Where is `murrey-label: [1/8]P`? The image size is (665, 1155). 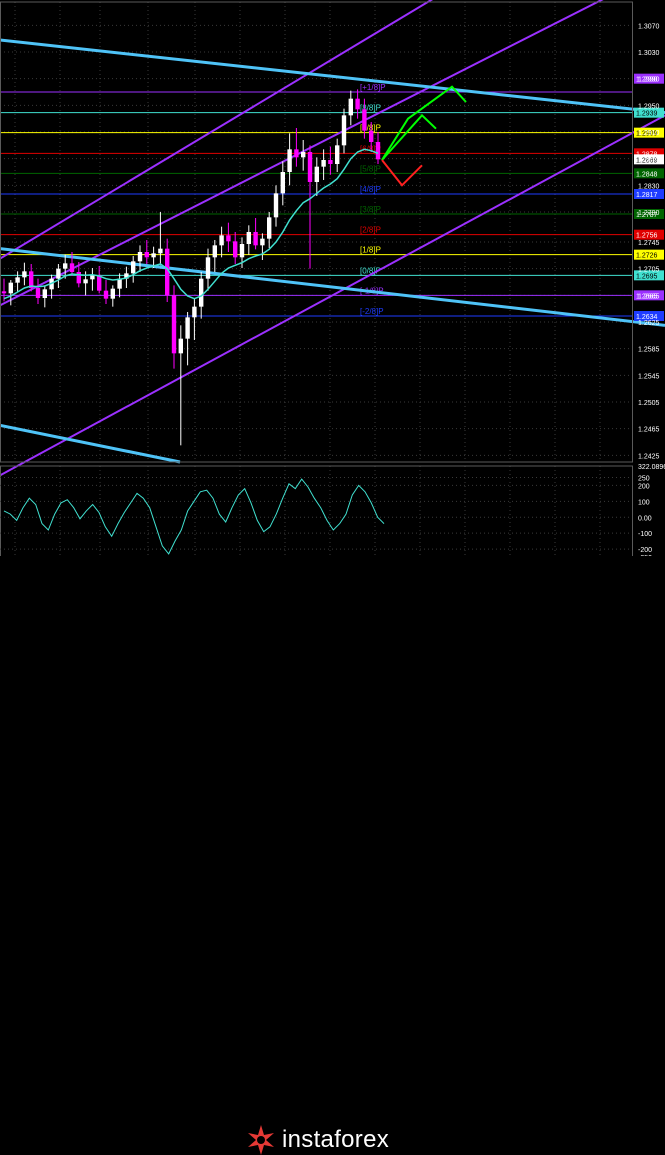
murrey-label: [1/8]P is located at coordinates (370, 250).